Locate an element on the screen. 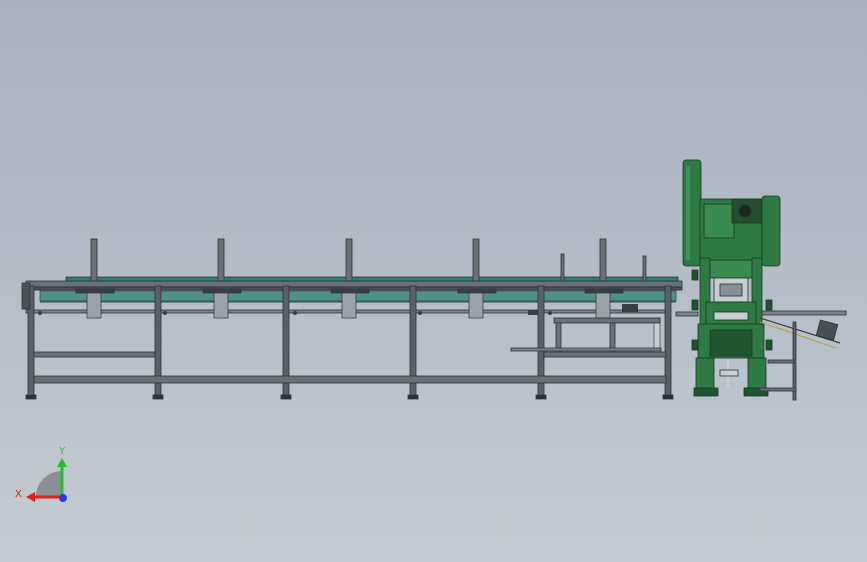 The height and width of the screenshot is (562, 867). triad-quadrant is located at coordinates (49, 484).